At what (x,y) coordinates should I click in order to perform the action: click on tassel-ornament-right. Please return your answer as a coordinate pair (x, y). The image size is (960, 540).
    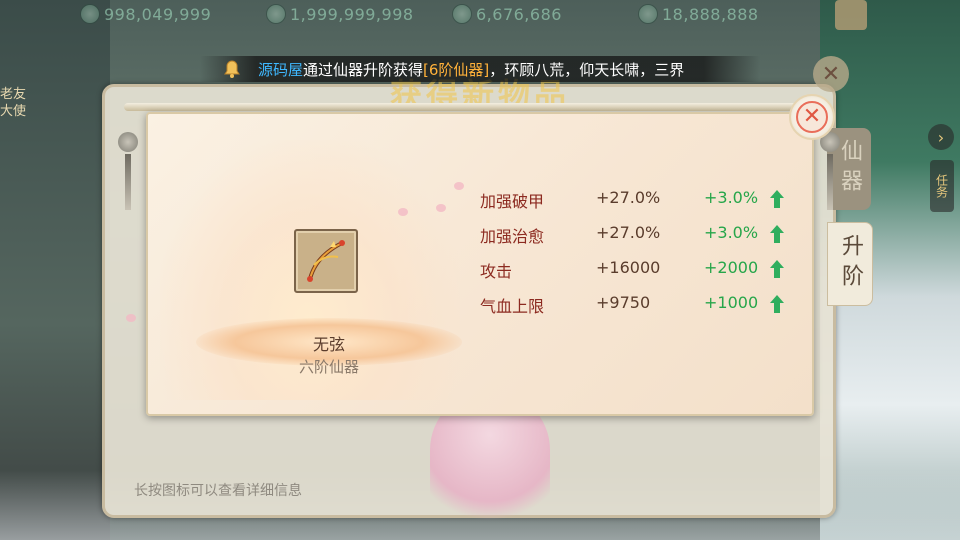
    Looking at the image, I should click on (830, 172).